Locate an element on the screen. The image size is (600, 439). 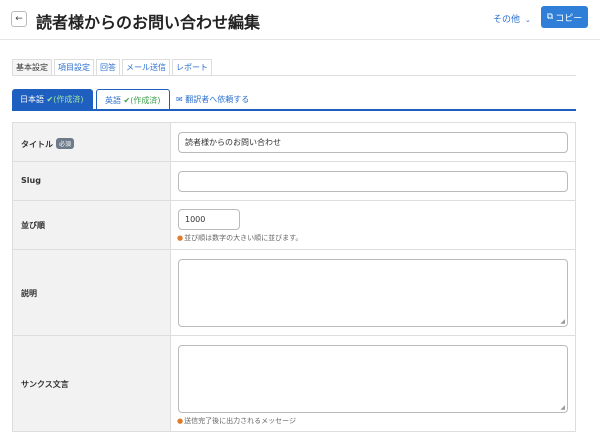
tab-mail: メール送信 is located at coordinates (146, 67).